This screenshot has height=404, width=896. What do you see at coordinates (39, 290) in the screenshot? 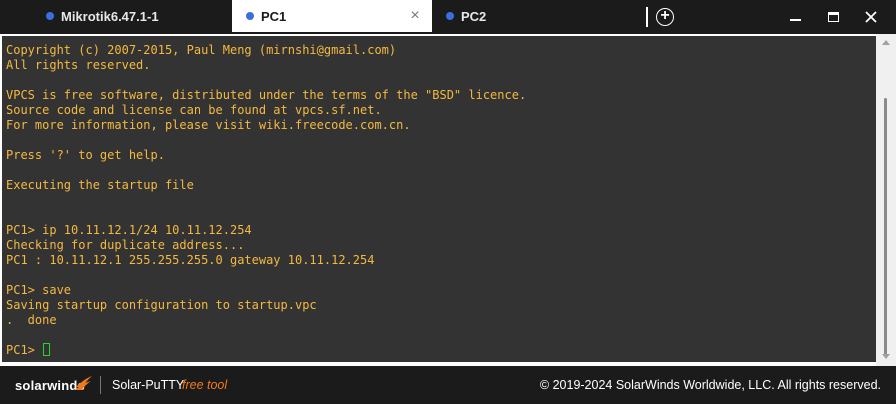
I see `terminal-line: PC1> save` at bounding box center [39, 290].